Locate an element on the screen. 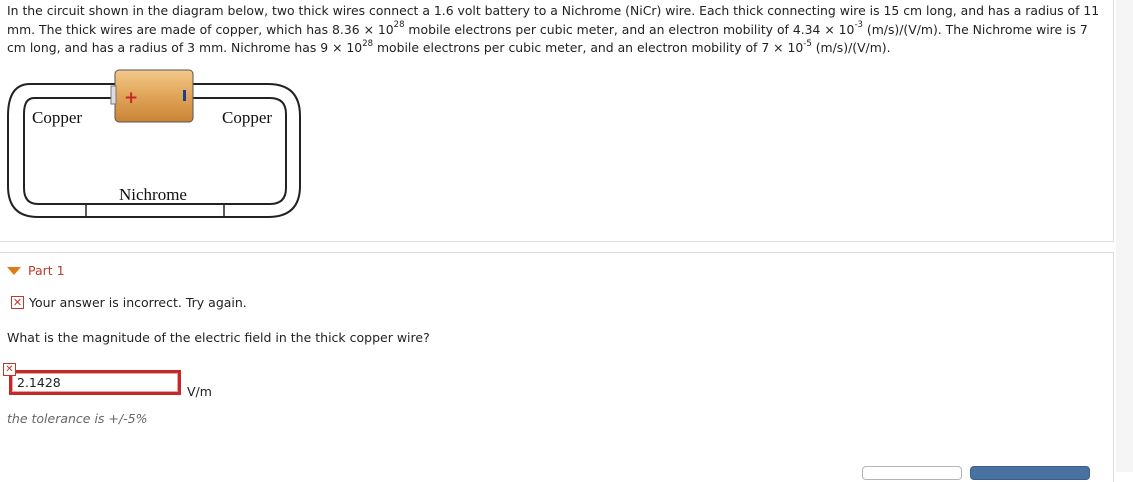 The height and width of the screenshot is (482, 1133). part-title: Part 1 is located at coordinates (46, 270).